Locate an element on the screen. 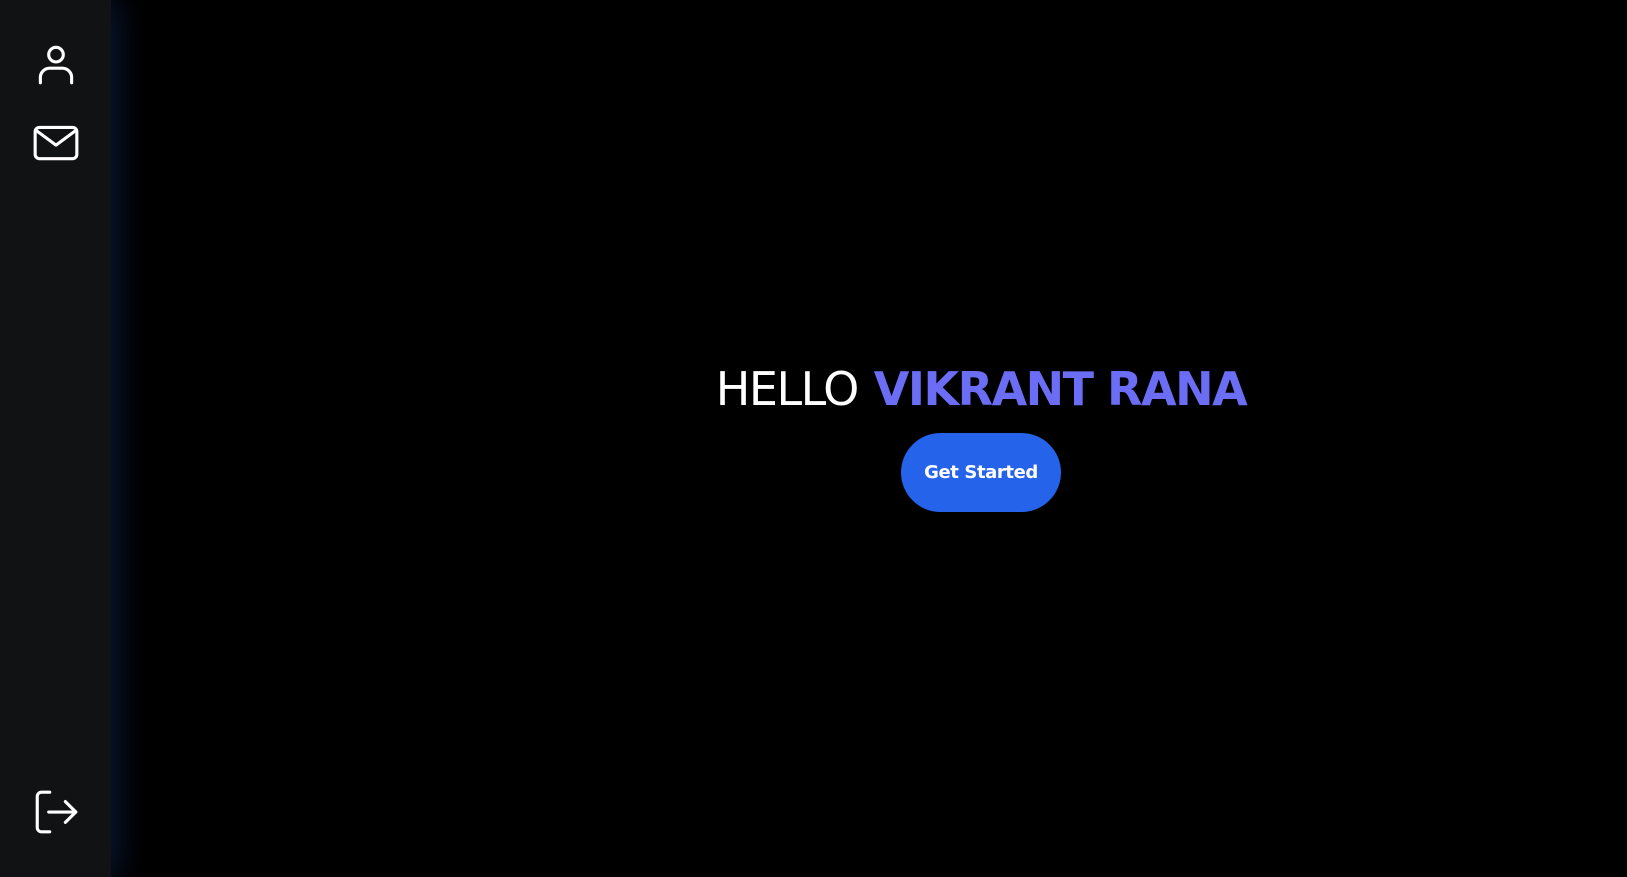 The height and width of the screenshot is (877, 1627). mail-icon is located at coordinates (56, 143).